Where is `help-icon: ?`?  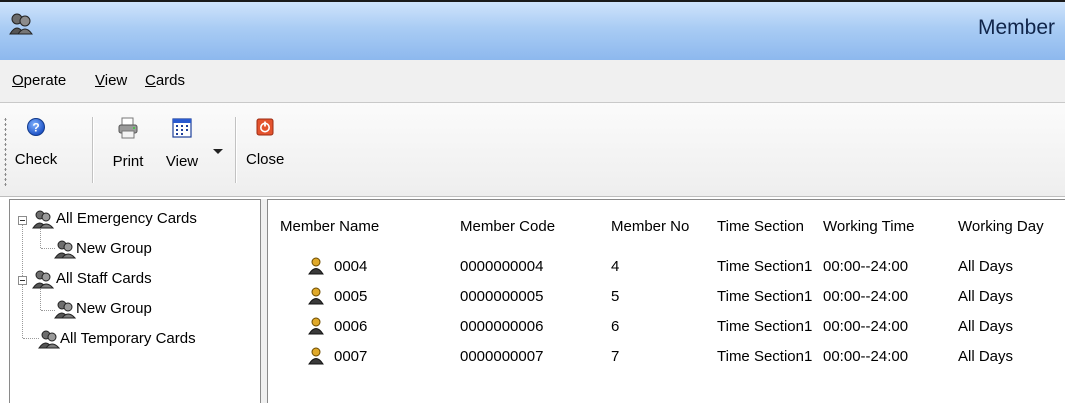 help-icon: ? is located at coordinates (36, 127).